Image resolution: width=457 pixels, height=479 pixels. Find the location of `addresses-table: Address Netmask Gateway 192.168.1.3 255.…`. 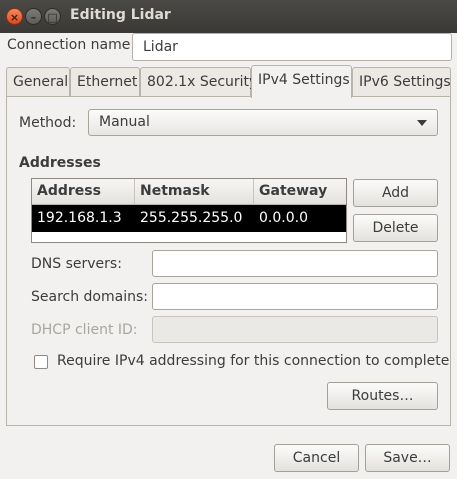

addresses-table: Address Netmask Gateway 192.168.1.3 255.… is located at coordinates (189, 210).